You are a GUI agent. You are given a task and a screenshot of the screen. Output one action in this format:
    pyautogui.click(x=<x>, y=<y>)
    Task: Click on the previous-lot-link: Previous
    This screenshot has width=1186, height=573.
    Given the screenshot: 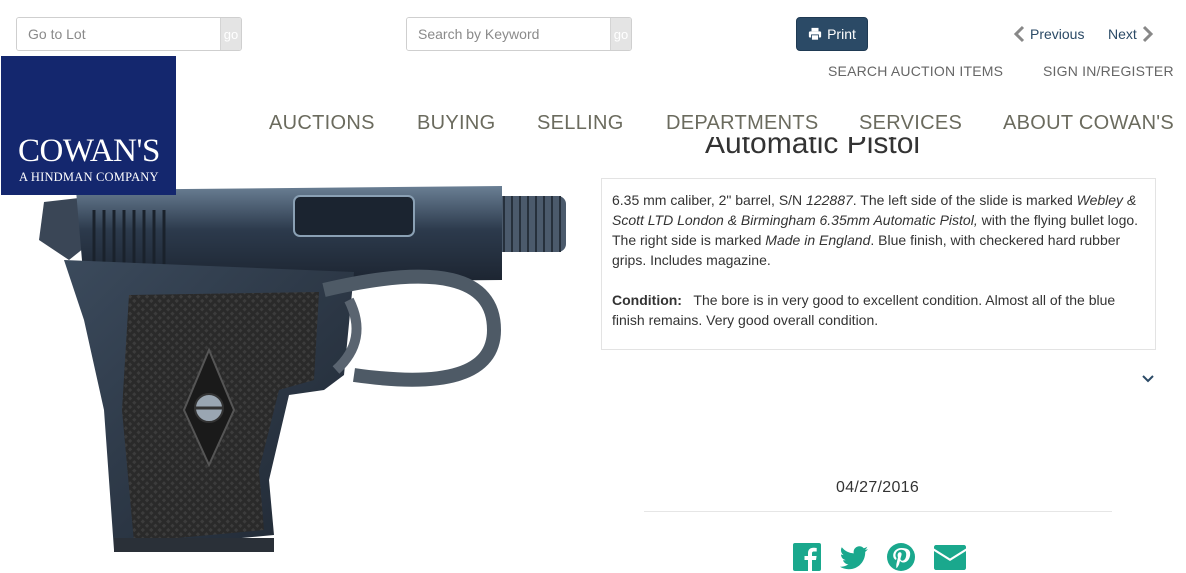 What is the action you would take?
    pyautogui.click(x=1048, y=34)
    